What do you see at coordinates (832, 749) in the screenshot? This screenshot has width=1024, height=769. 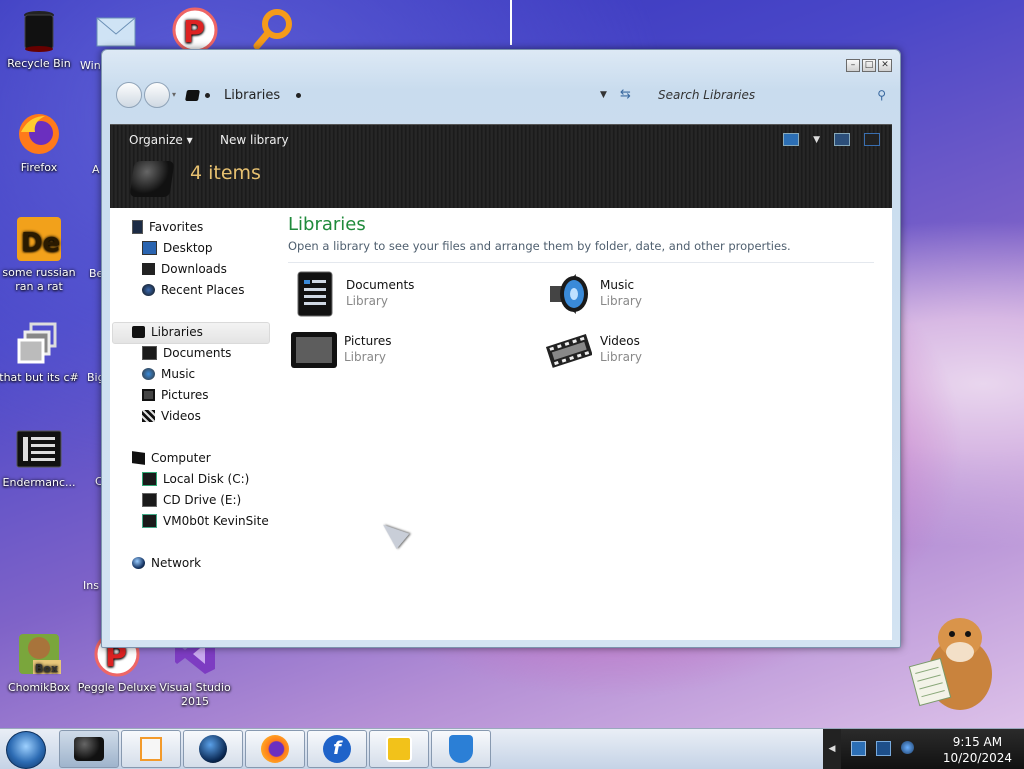 I see `show-hidden-icons-button: ◀` at bounding box center [832, 749].